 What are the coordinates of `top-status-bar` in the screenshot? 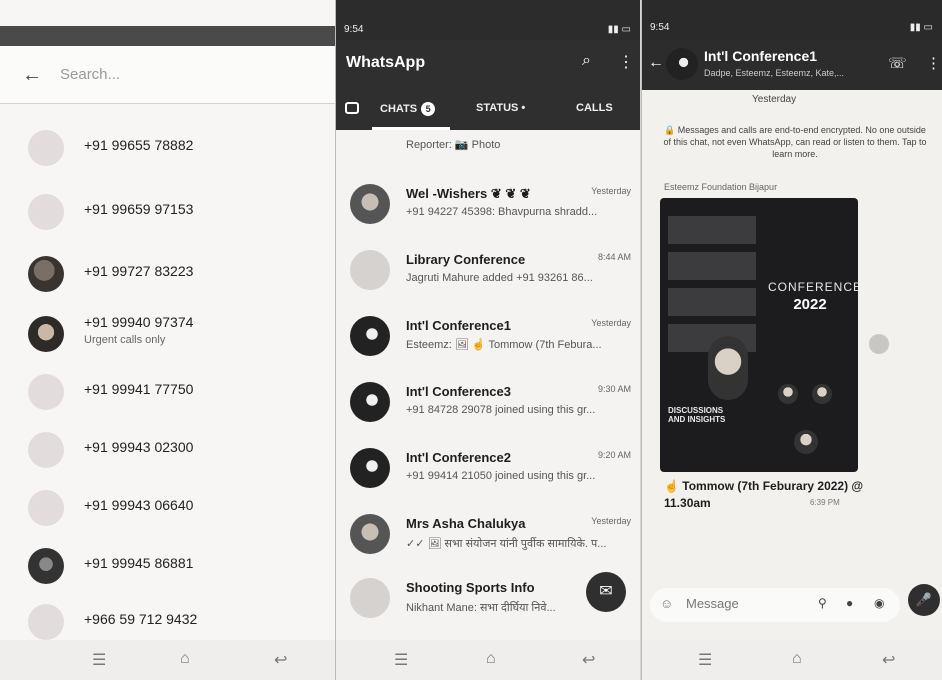 It's located at (167, 36).